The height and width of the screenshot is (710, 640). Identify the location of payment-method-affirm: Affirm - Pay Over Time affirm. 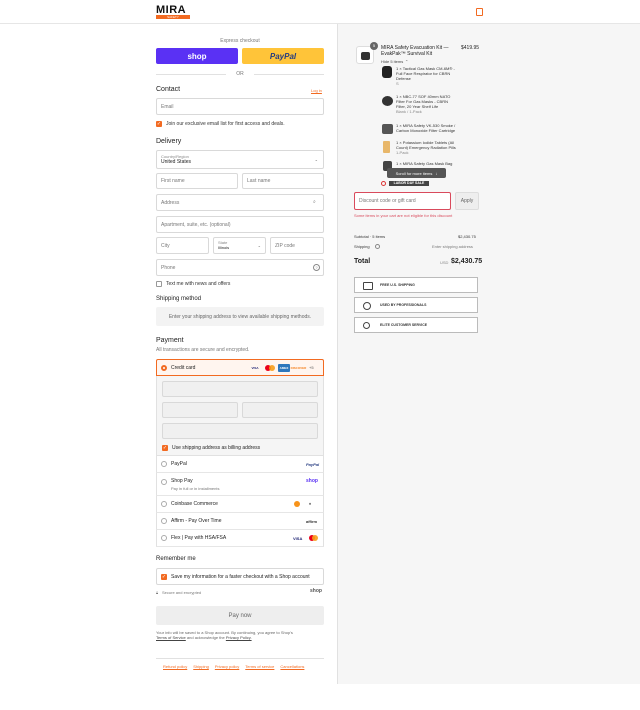
(240, 521).